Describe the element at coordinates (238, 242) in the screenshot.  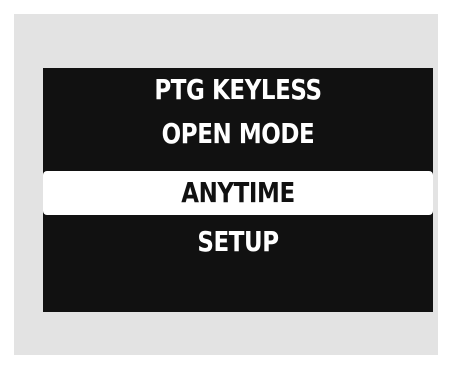
I see `menu-option-setup: SETUP` at that location.